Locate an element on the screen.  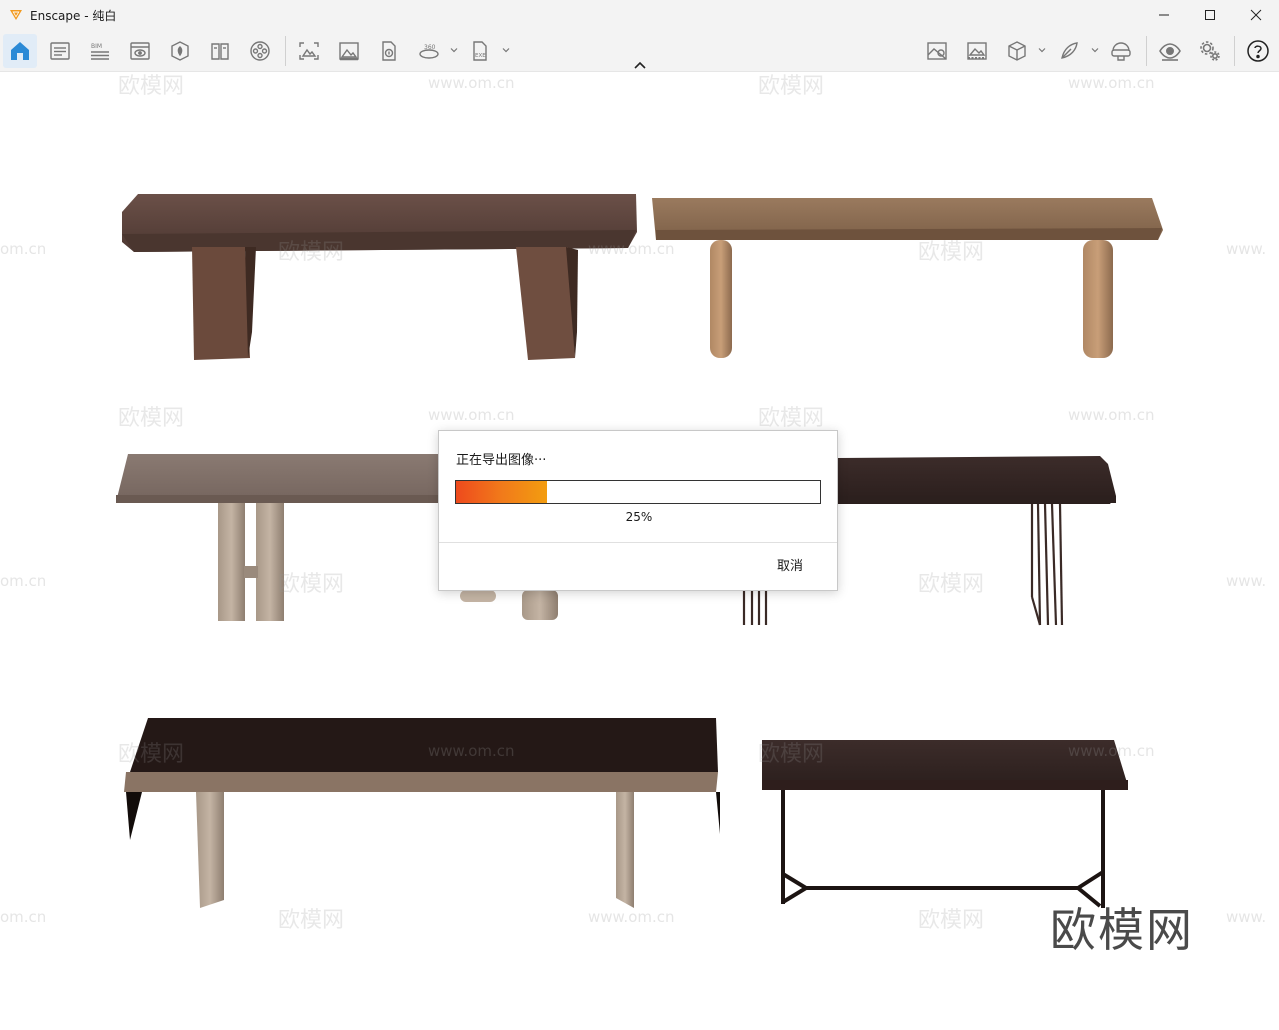
image-button is located at coordinates (349, 51).